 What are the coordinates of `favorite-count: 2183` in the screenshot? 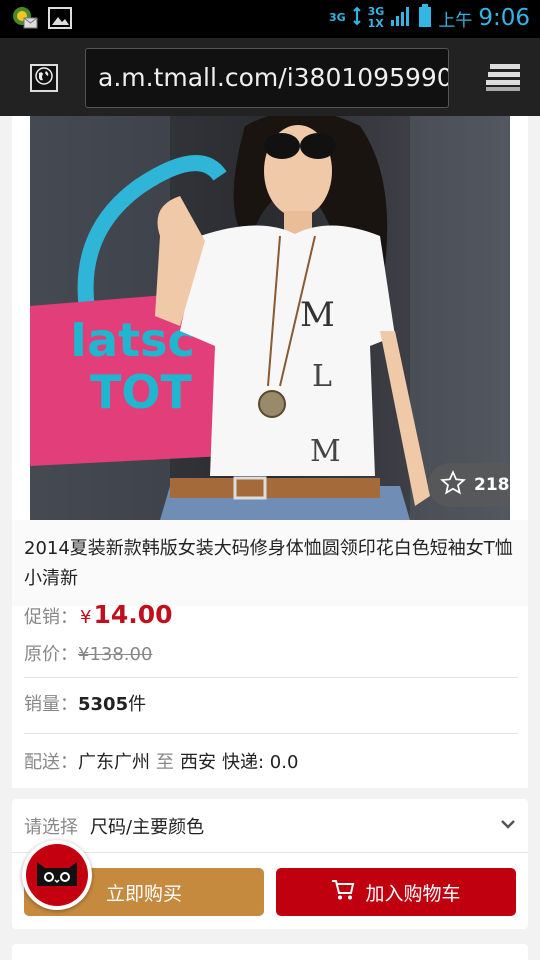 It's located at (492, 485).